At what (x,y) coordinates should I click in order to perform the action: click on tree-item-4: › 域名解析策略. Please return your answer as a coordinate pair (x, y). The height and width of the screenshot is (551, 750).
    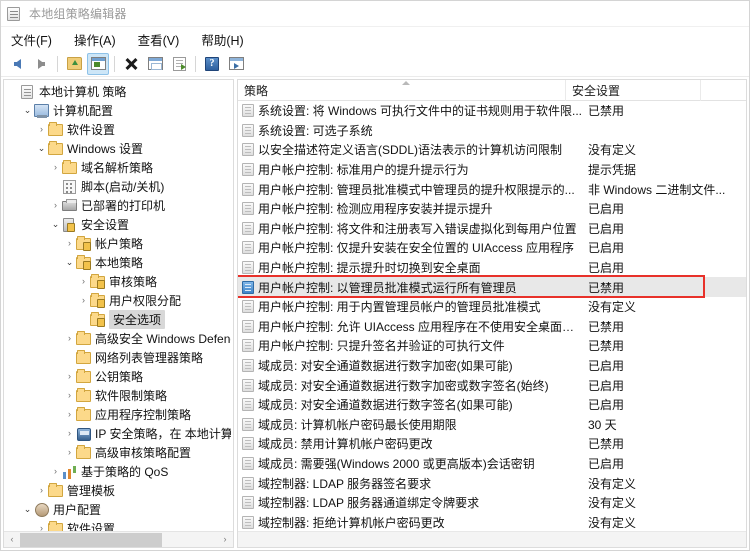
    Looking at the image, I should click on (118, 167).